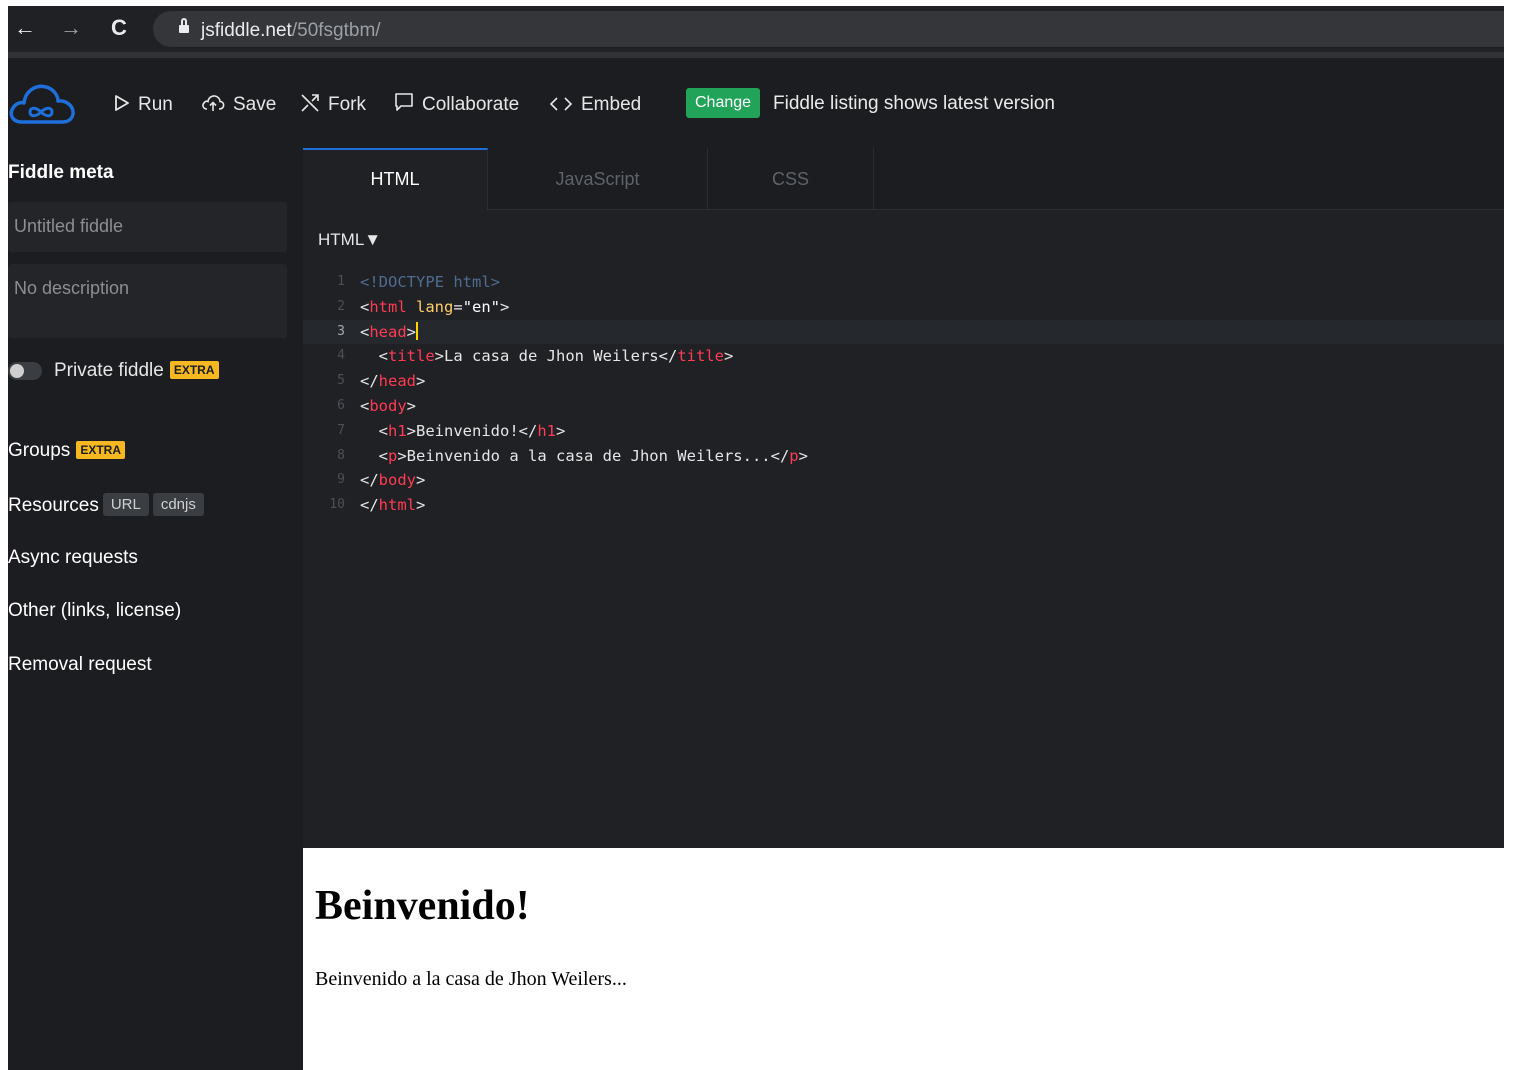 The height and width of the screenshot is (1070, 1514). Describe the element at coordinates (147, 301) in the screenshot. I see `fiddle-description-input: No description` at that location.